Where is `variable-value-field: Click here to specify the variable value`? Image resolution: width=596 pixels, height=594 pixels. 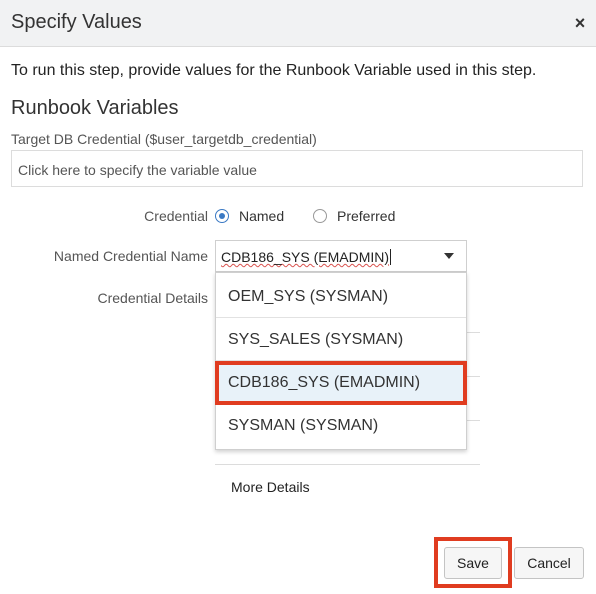 variable-value-field: Click here to specify the variable value is located at coordinates (297, 168).